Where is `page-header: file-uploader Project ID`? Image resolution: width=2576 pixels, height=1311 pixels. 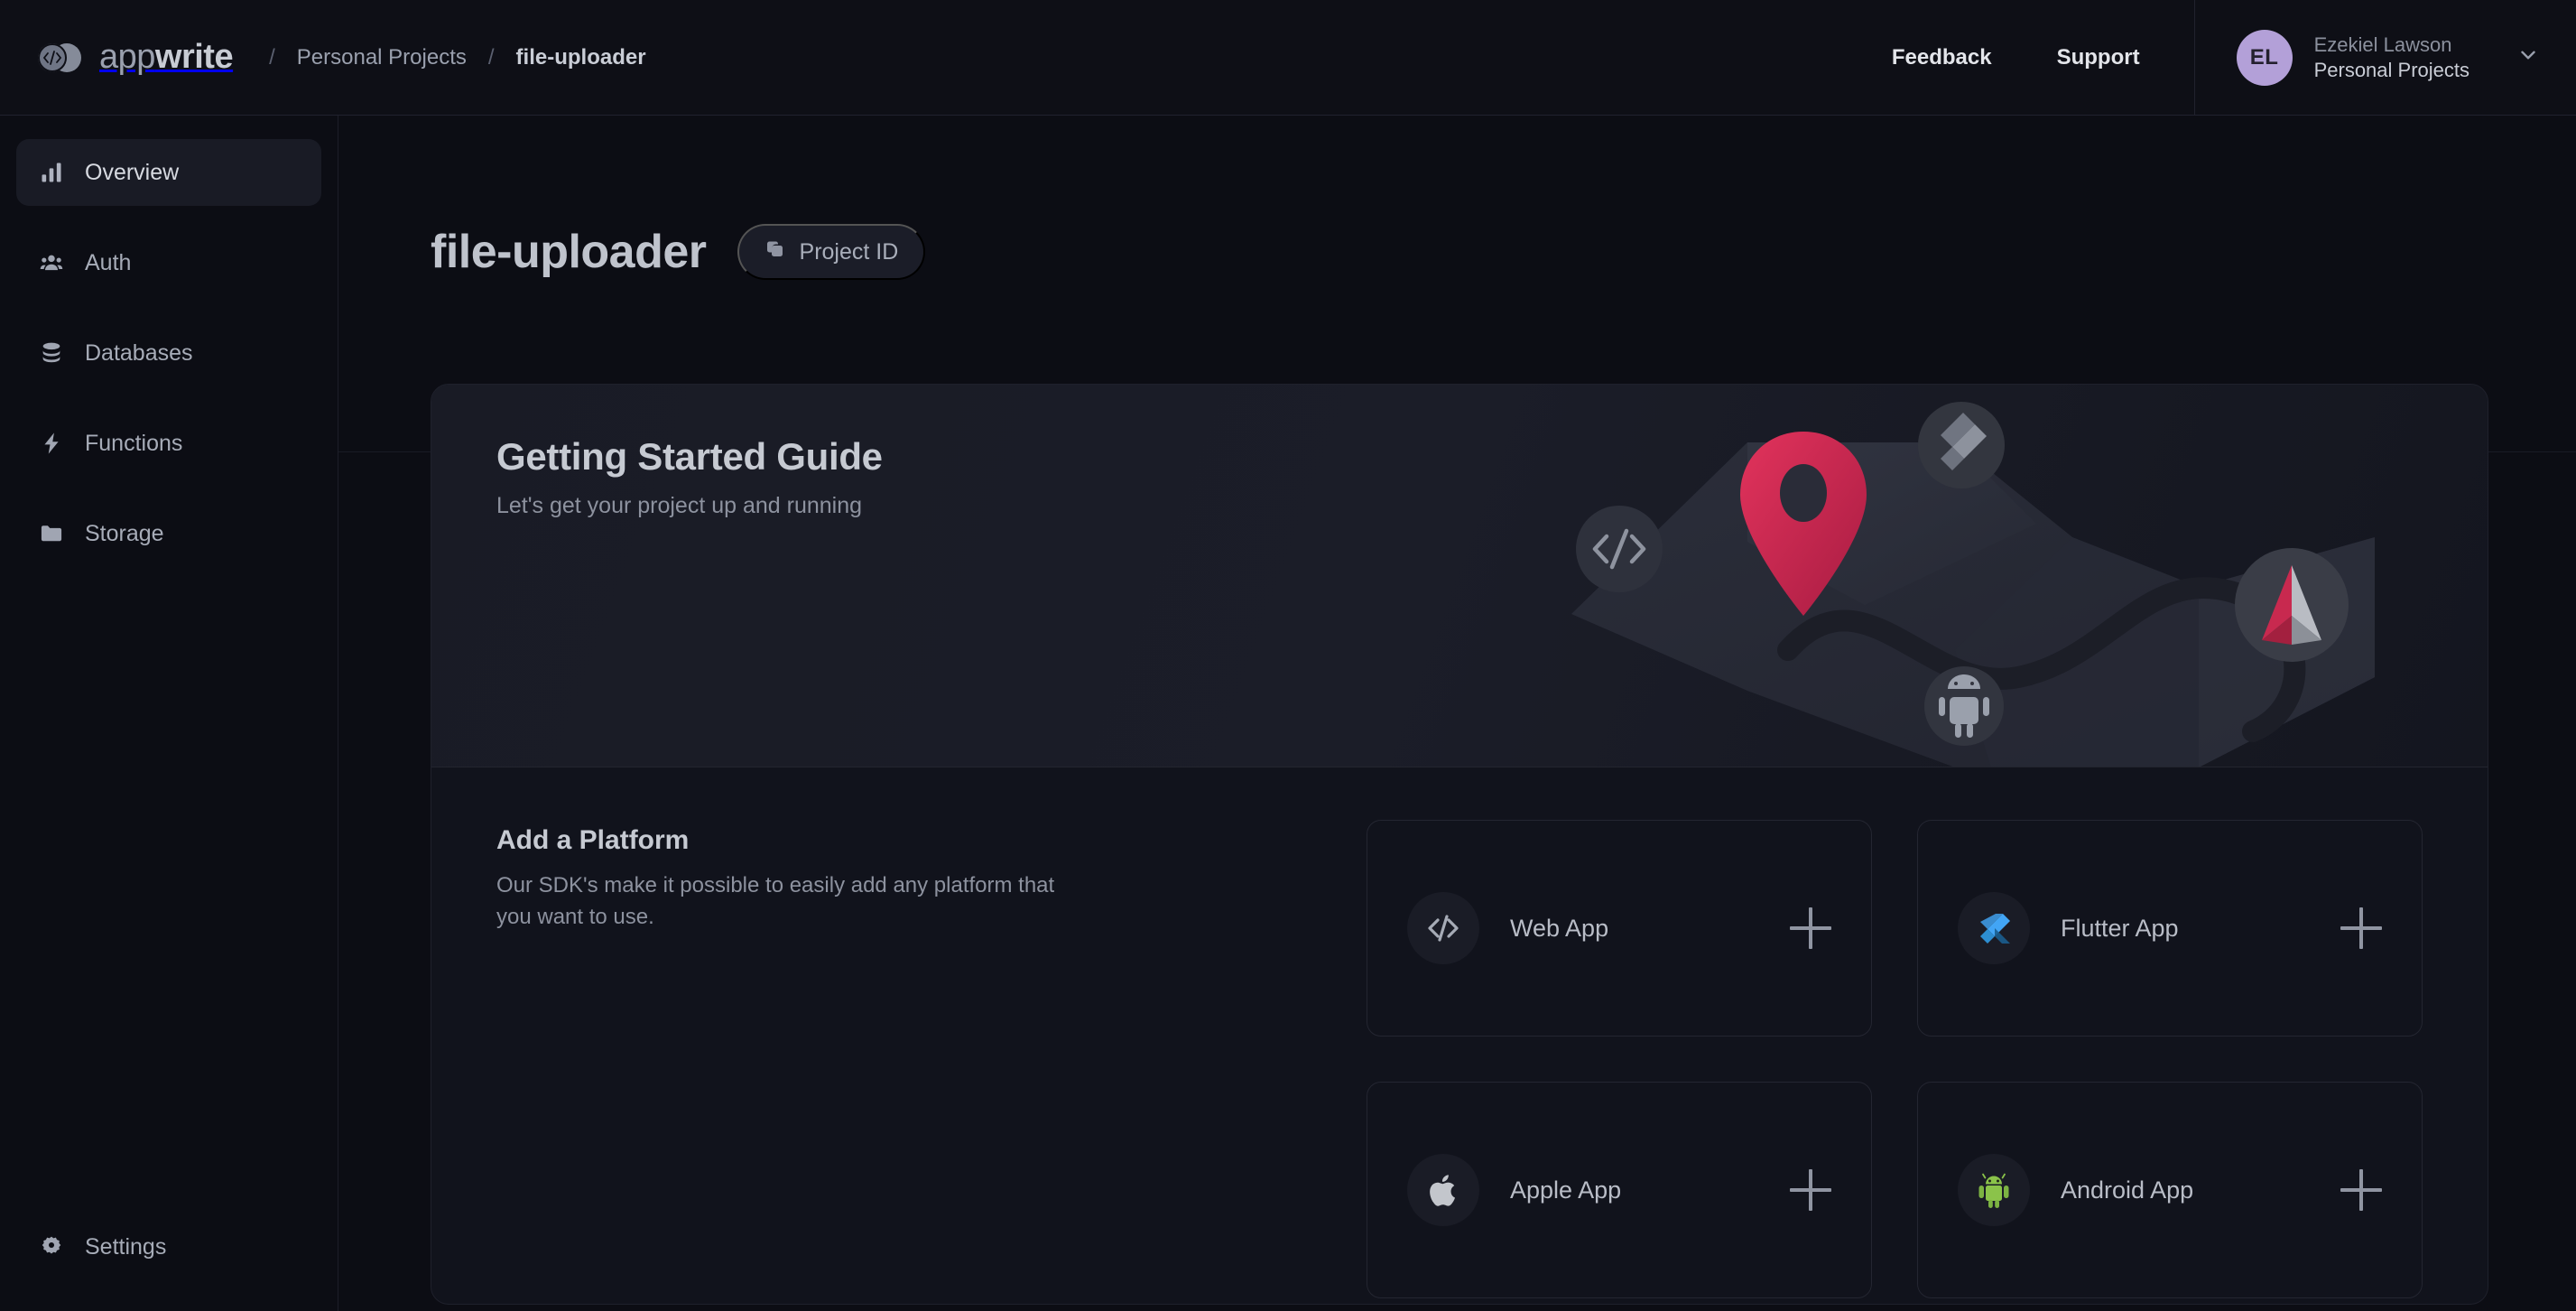
page-header: file-uploader Project ID is located at coordinates (678, 252).